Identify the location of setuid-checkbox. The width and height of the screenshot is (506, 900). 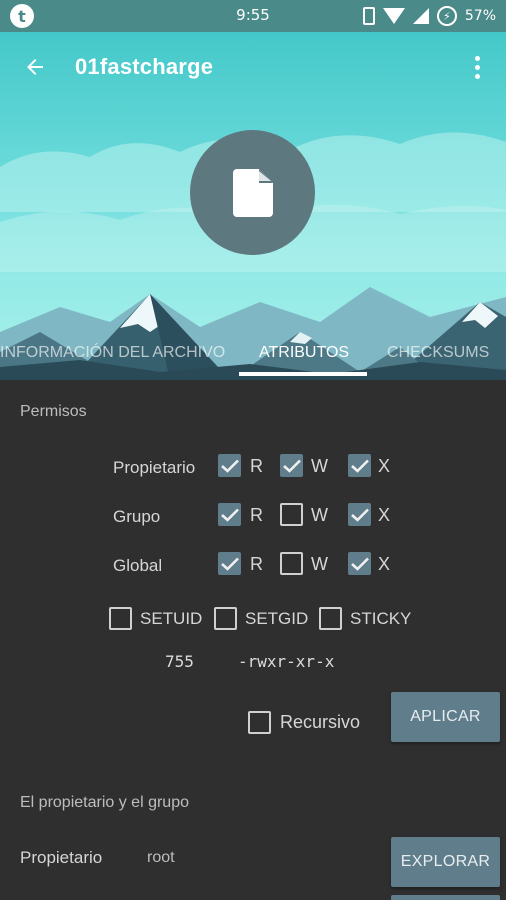
(120, 618).